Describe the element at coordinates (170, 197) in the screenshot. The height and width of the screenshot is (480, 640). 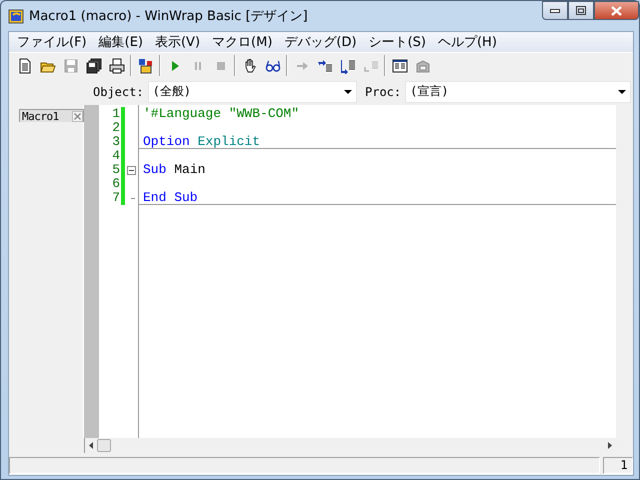
I see `code-line: End Sub` at that location.